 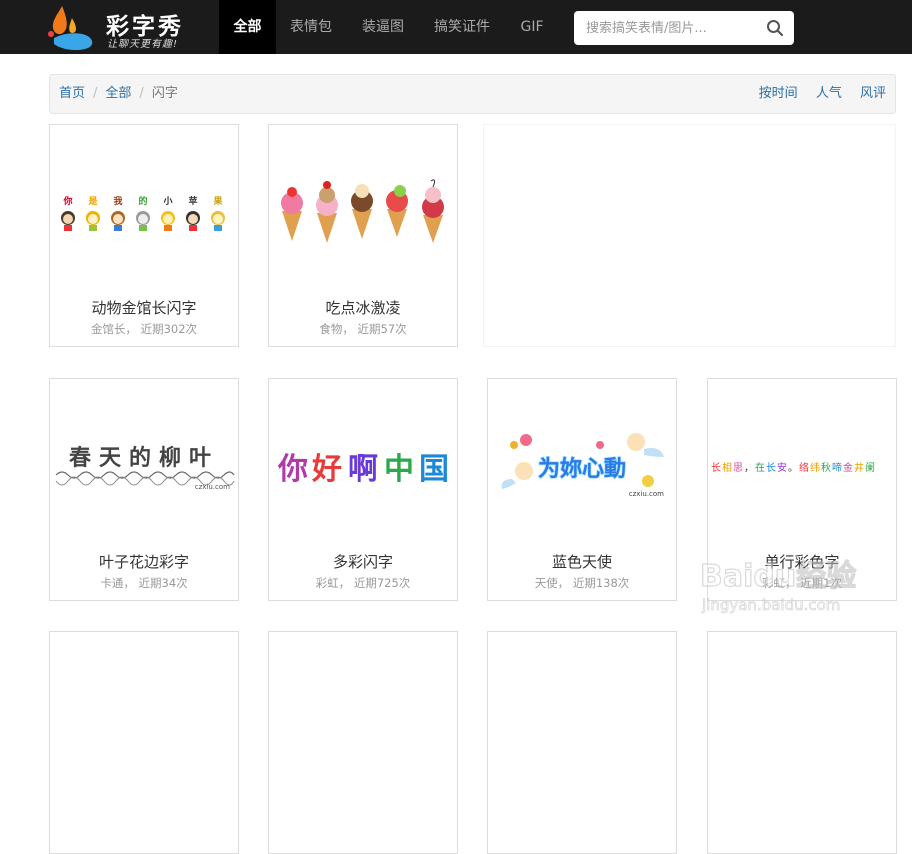 What do you see at coordinates (70, 28) in the screenshot?
I see `logo-droplet-icon` at bounding box center [70, 28].